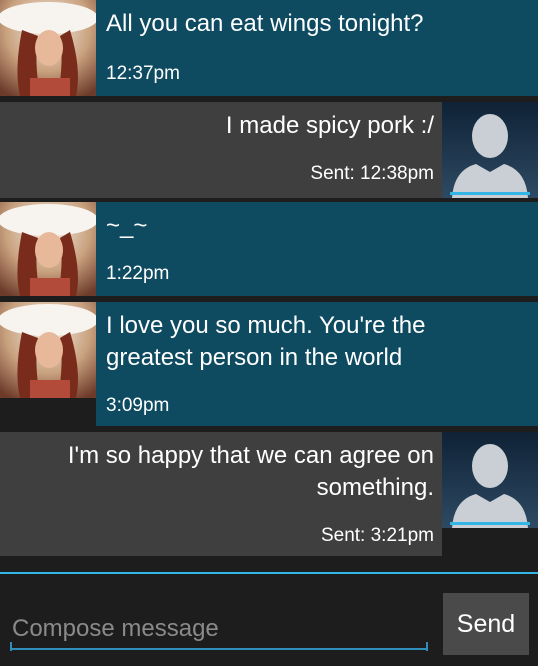  I want to click on message-timestamp: Sent: 3:21pm, so click(377, 535).